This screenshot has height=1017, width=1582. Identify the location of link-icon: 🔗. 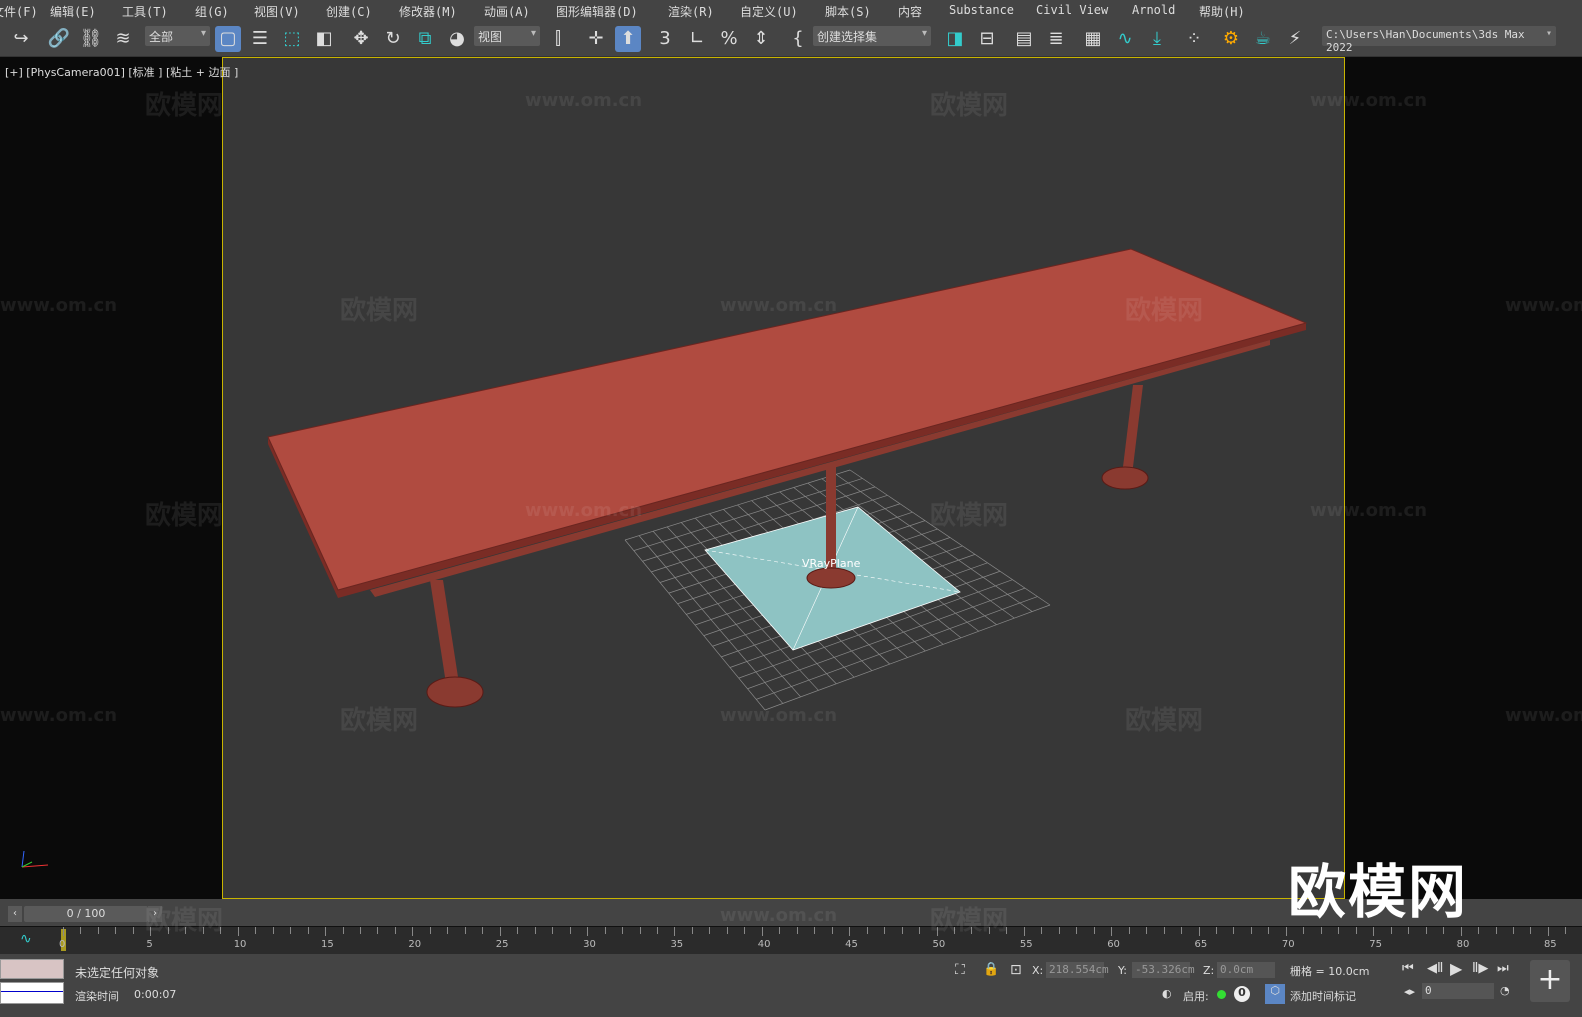
(59, 39).